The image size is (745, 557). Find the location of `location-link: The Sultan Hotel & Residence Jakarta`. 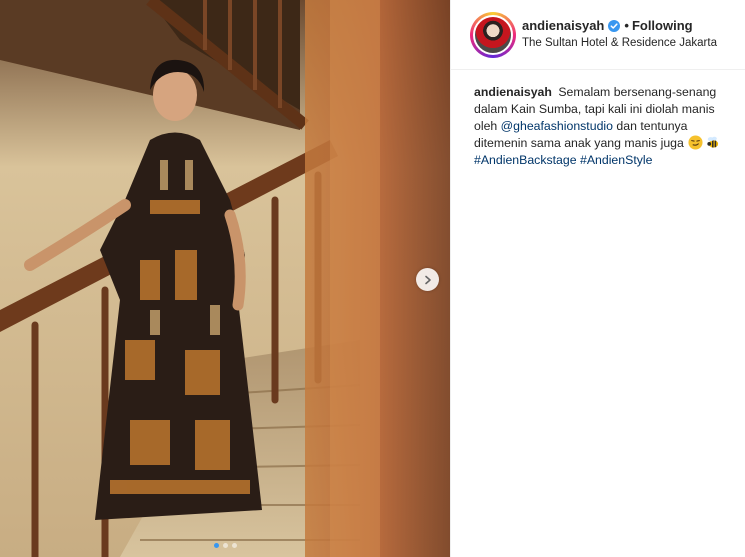

location-link: The Sultan Hotel & Residence Jakarta is located at coordinates (619, 43).